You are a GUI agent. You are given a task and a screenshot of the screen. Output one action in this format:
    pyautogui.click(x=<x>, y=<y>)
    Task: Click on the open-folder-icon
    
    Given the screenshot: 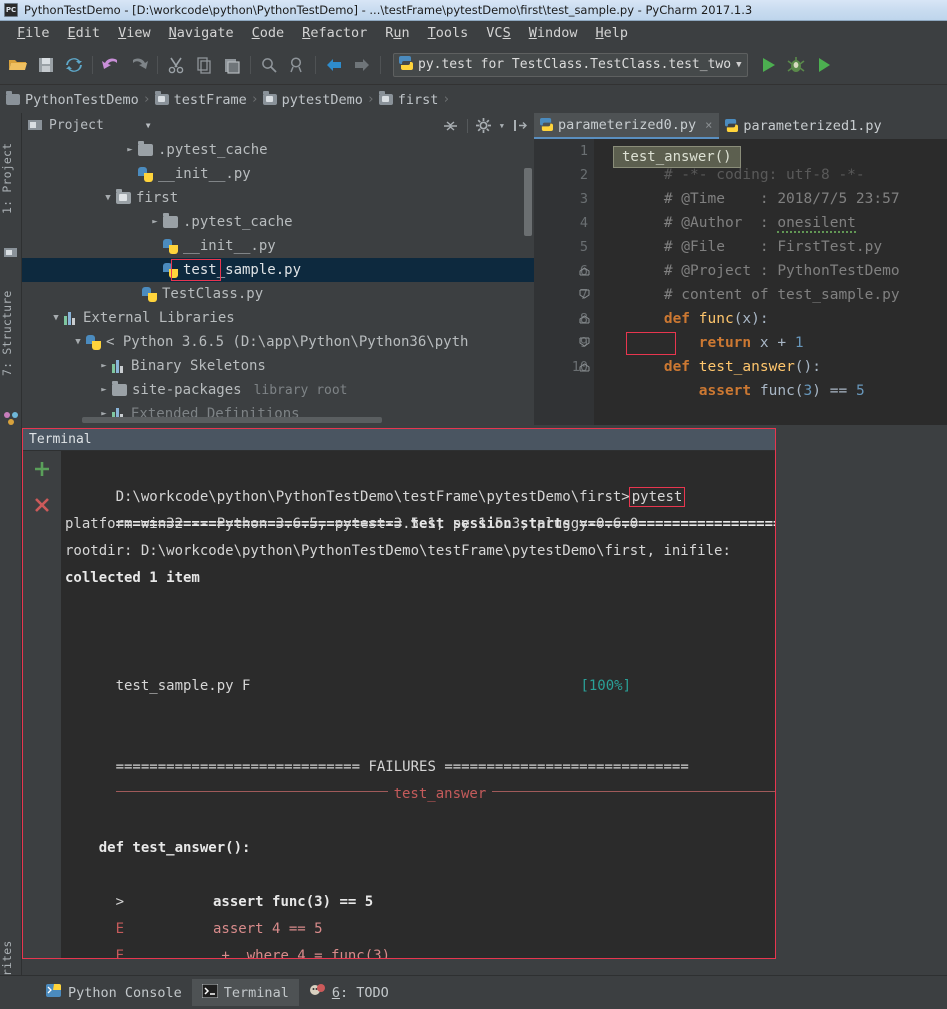 What is the action you would take?
    pyautogui.click(x=18, y=65)
    